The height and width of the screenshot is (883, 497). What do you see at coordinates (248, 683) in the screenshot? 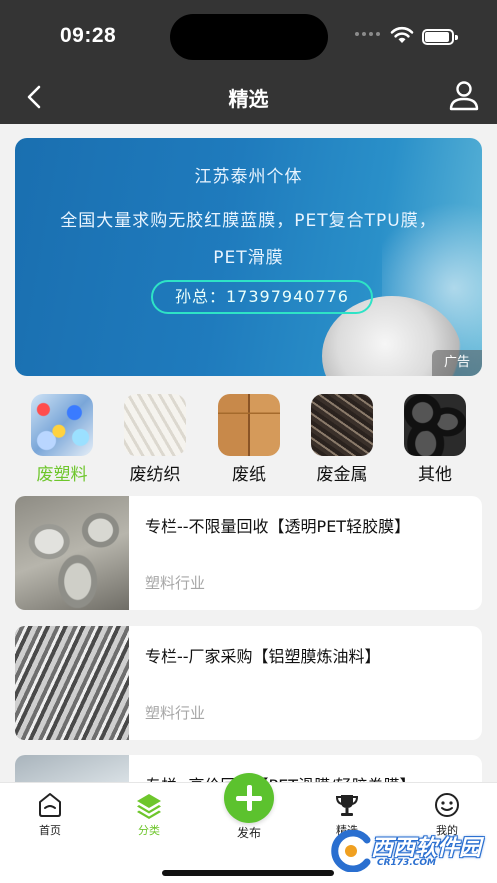
I see `list-item: 专栏--厂家采购【铝塑膜炼油料】 塑料行业` at bounding box center [248, 683].